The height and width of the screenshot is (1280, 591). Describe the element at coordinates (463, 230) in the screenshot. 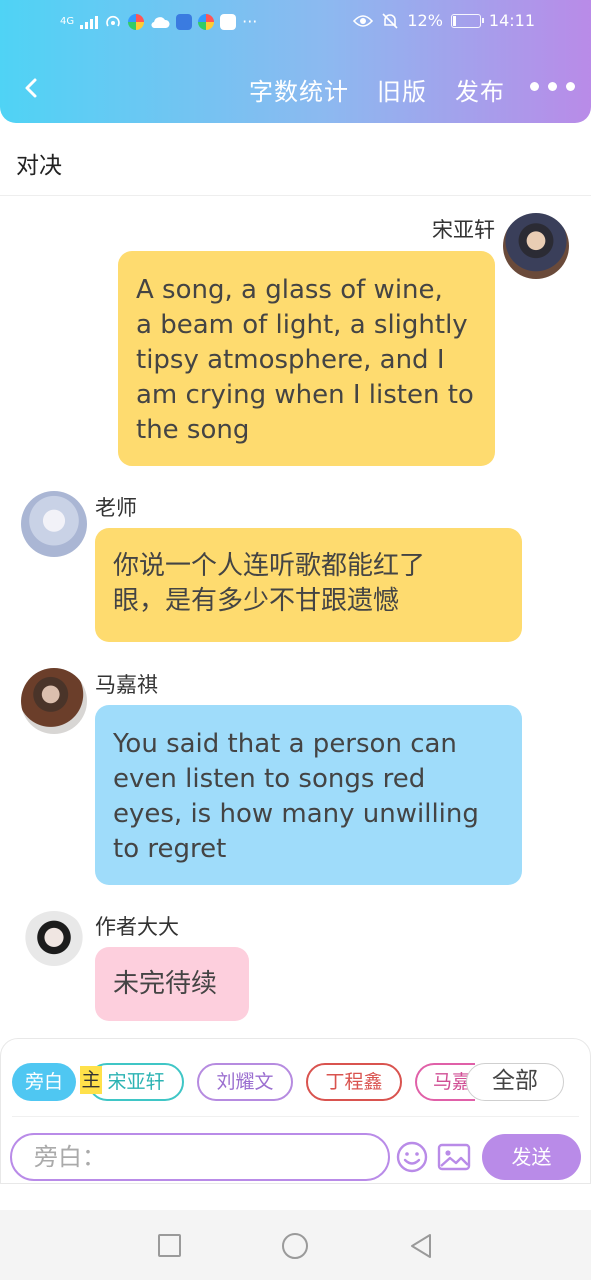

I see `sender-name: 宋亚轩` at that location.